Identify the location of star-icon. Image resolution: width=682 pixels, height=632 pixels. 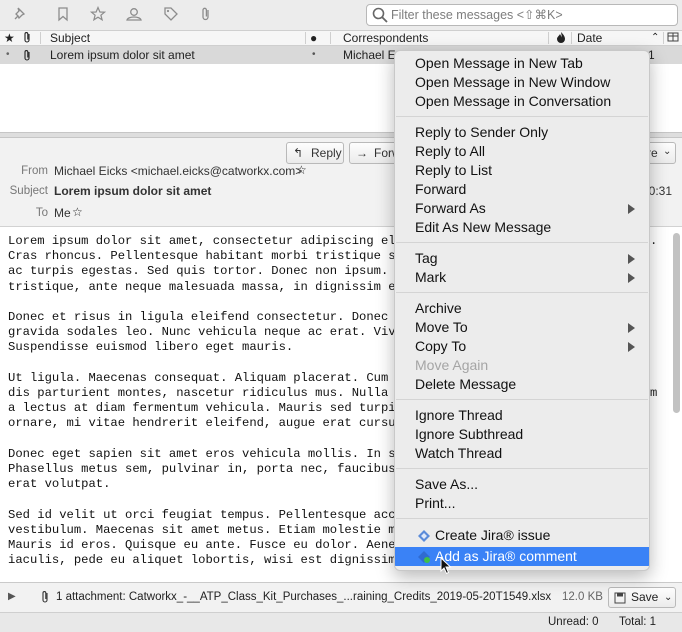
(98, 14).